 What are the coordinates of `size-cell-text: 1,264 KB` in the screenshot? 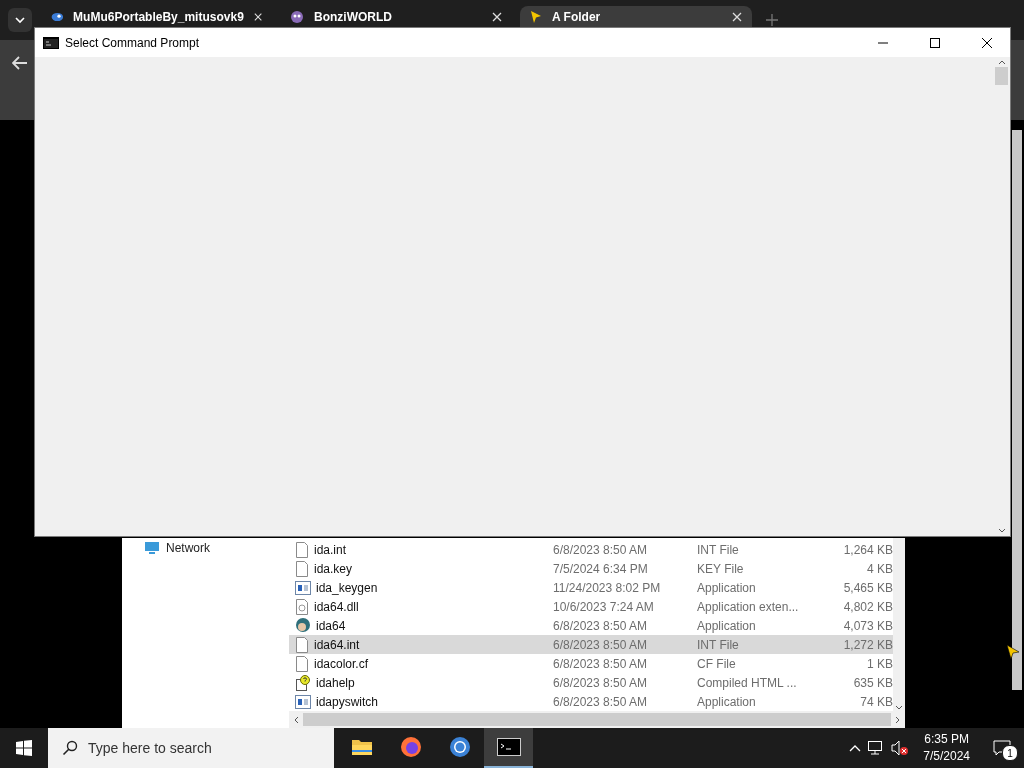 It's located at (867, 549).